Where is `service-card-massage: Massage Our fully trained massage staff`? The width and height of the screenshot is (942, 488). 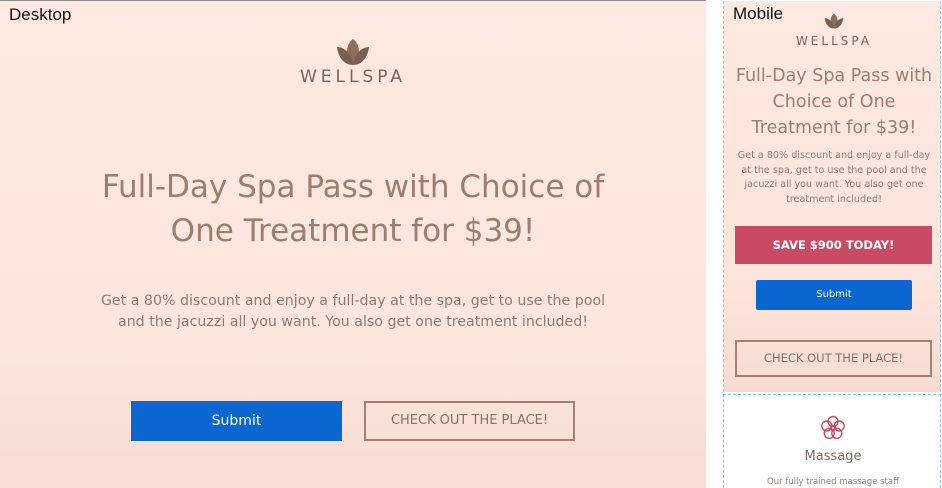 service-card-massage: Massage Our fully trained massage staff is located at coordinates (832, 441).